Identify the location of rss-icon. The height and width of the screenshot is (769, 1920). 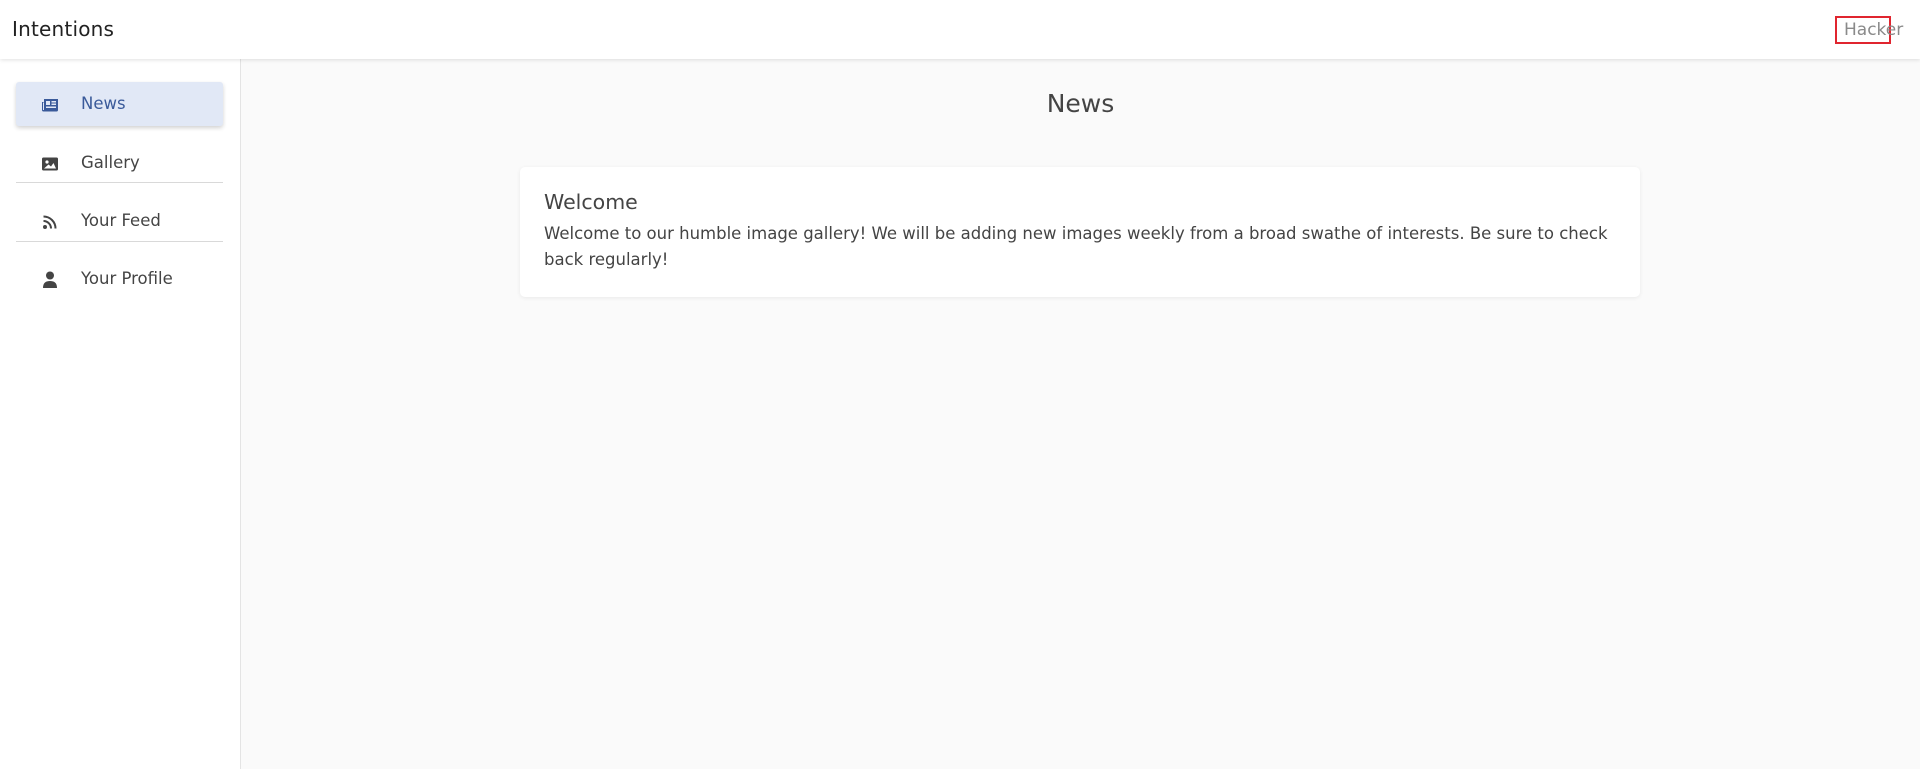
(50, 222).